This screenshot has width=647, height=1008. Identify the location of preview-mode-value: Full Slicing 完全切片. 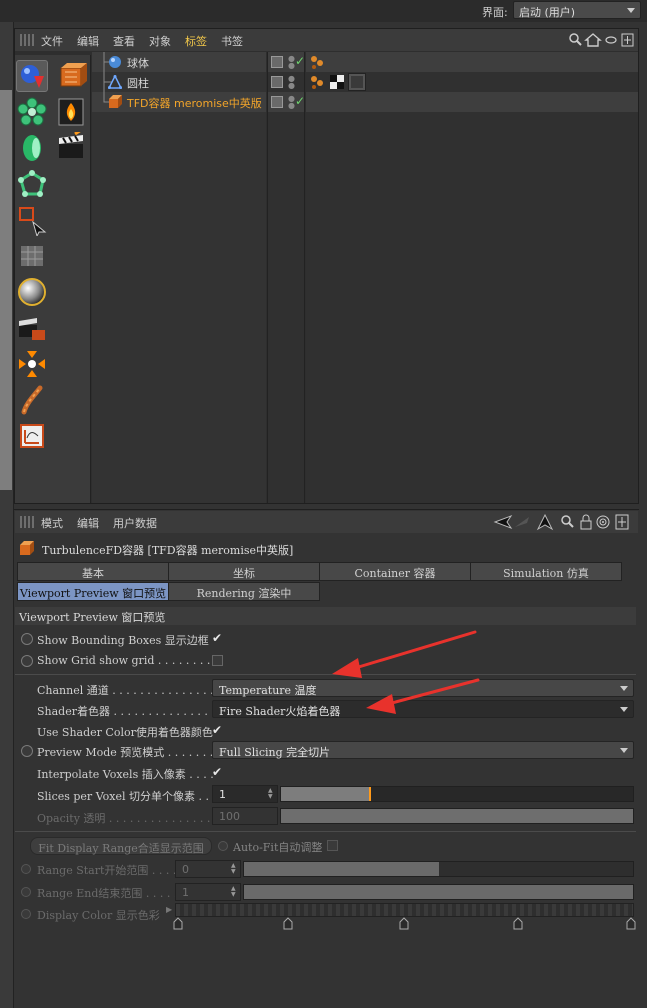
(275, 752).